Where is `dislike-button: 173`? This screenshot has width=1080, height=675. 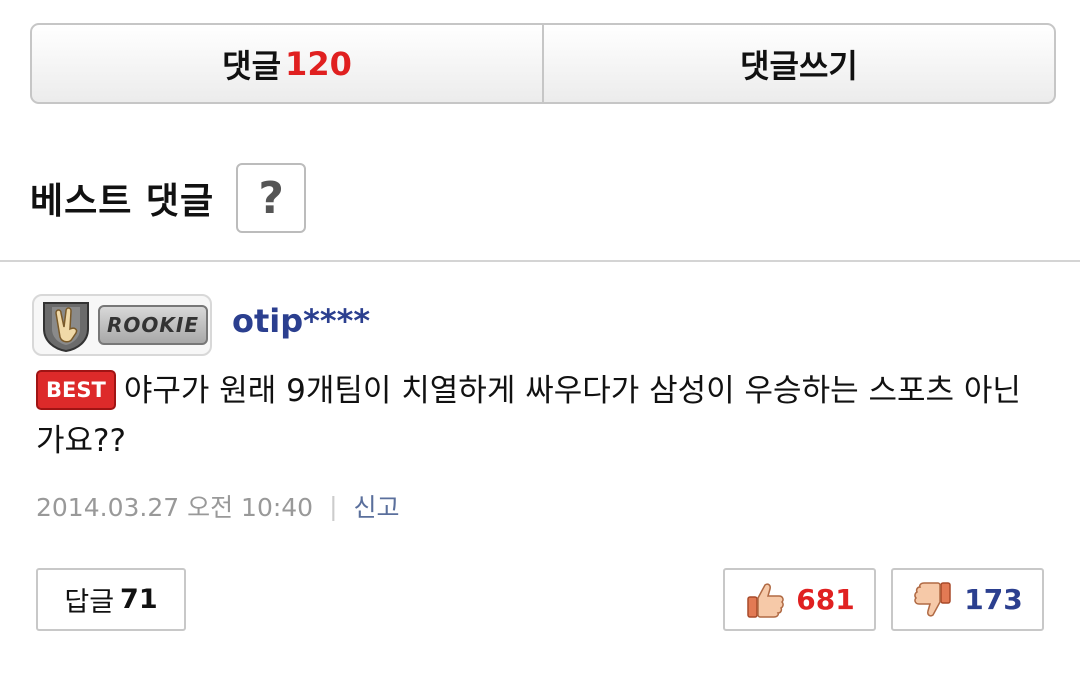
dislike-button: 173 is located at coordinates (967, 599).